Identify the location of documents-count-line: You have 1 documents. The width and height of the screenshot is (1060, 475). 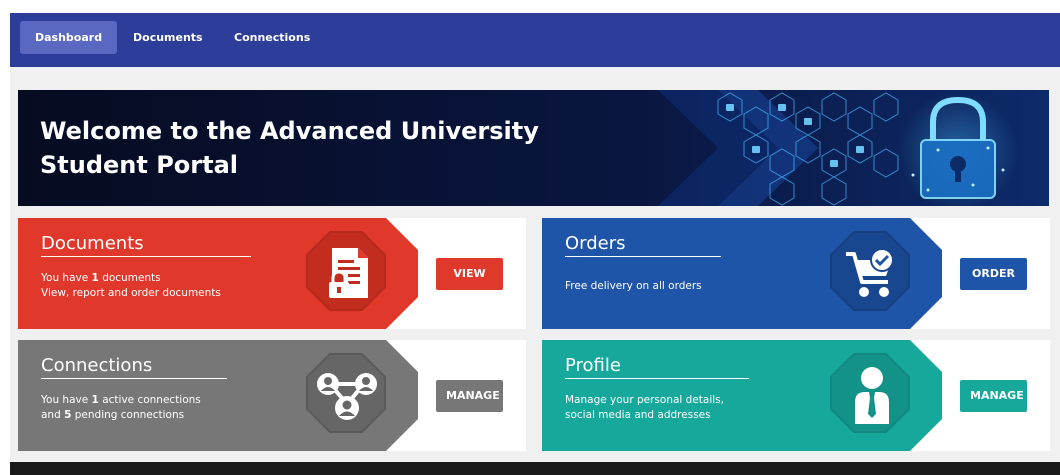
(101, 278).